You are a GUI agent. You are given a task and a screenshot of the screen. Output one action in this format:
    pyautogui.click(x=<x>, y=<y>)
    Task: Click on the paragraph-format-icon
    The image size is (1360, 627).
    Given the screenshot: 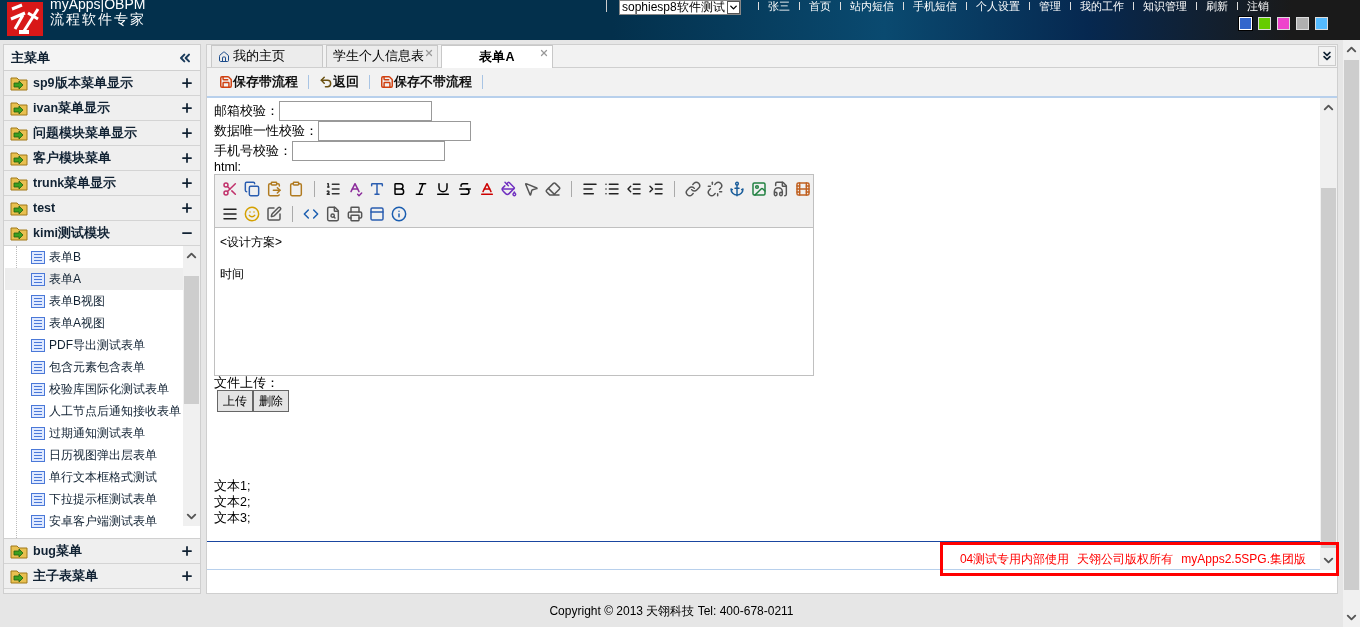 What is the action you would take?
    pyautogui.click(x=333, y=188)
    